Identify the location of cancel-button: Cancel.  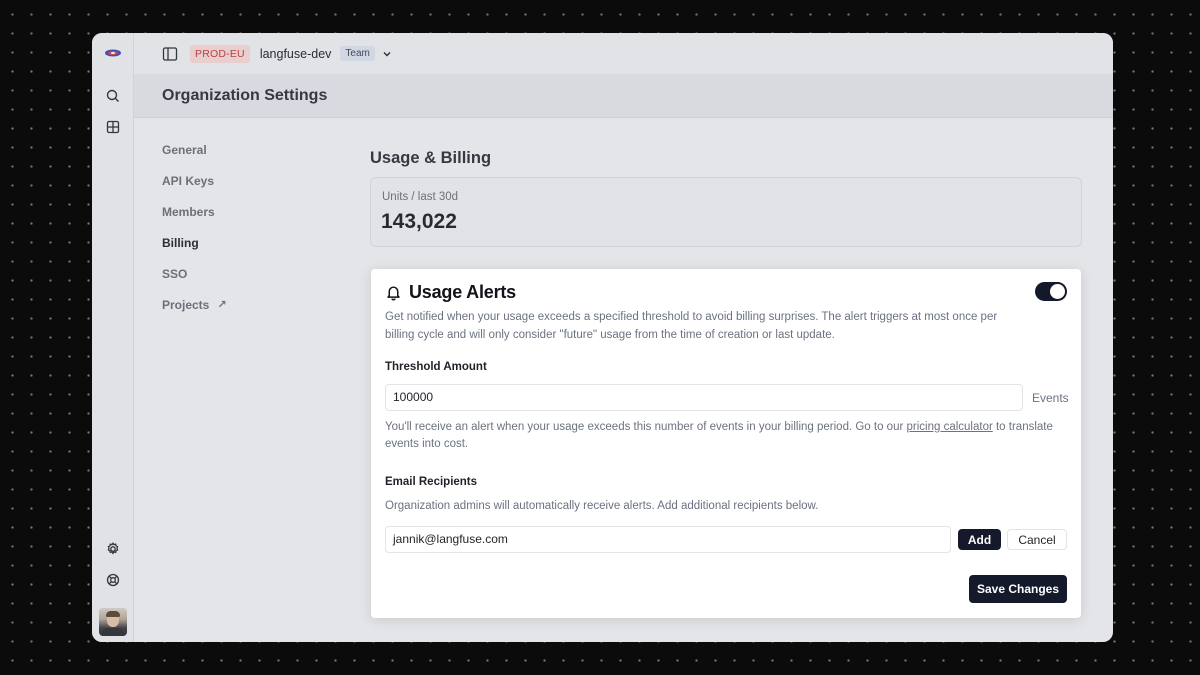
(1037, 539).